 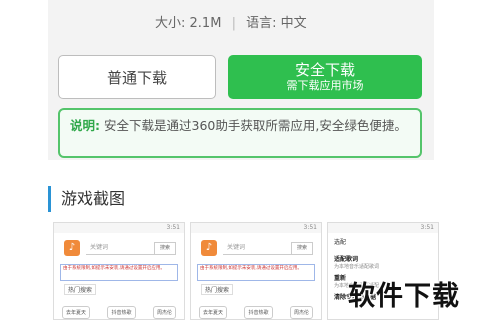 What do you see at coordinates (170, 23) in the screenshot?
I see `size-label: 大小:` at bounding box center [170, 23].